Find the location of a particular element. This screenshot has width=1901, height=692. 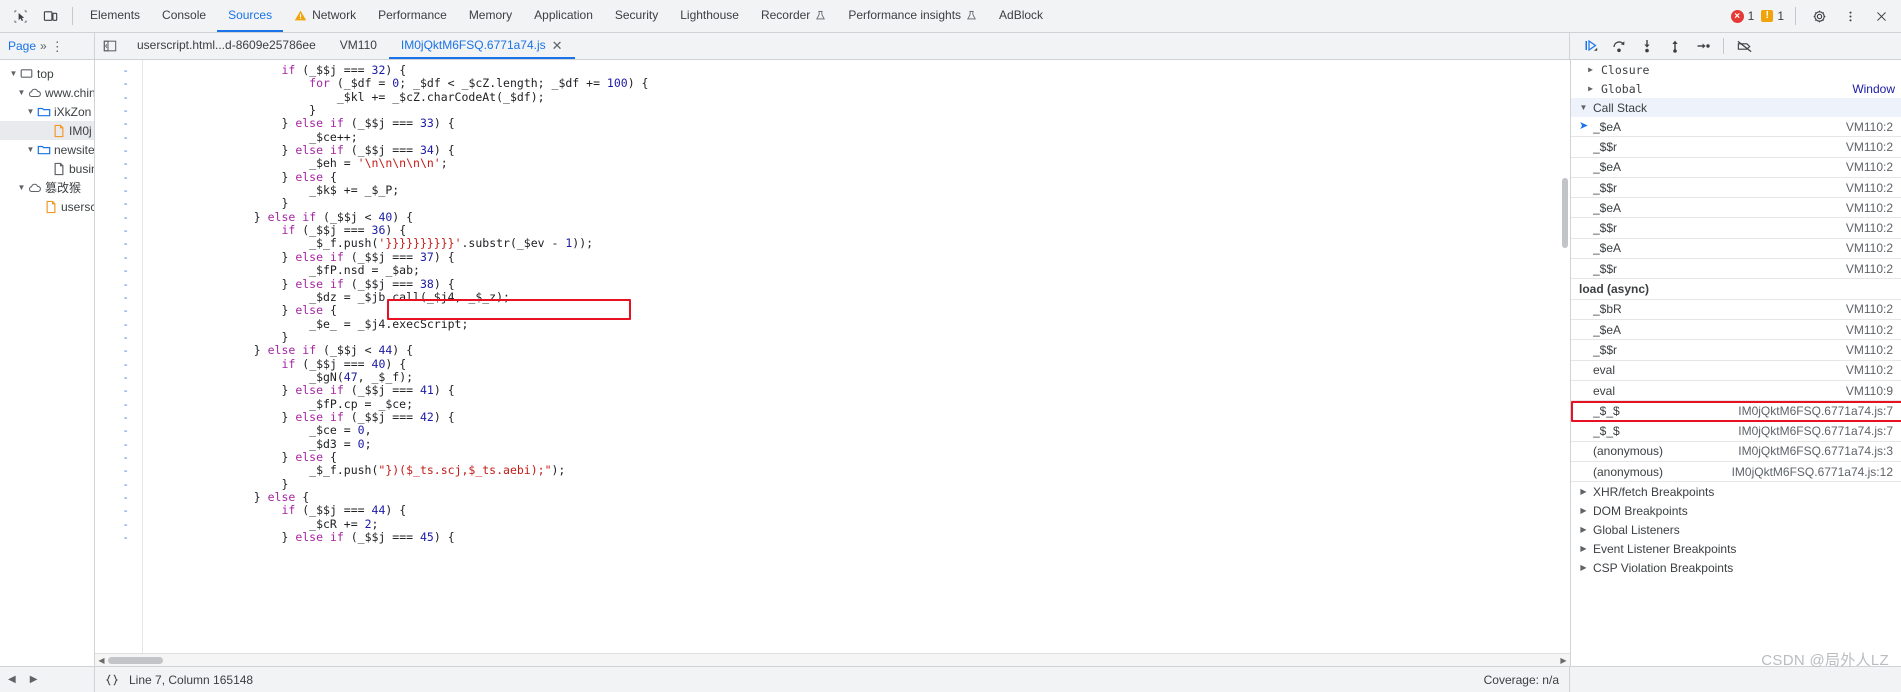

tab-network: Network is located at coordinates (325, 16).